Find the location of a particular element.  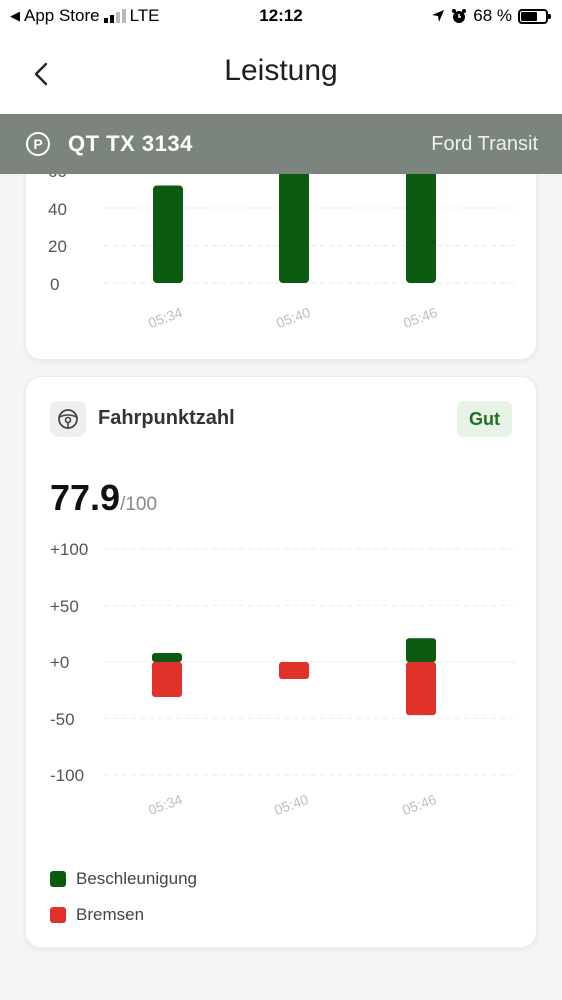

y-tick-label: +0 is located at coordinates (60, 662).